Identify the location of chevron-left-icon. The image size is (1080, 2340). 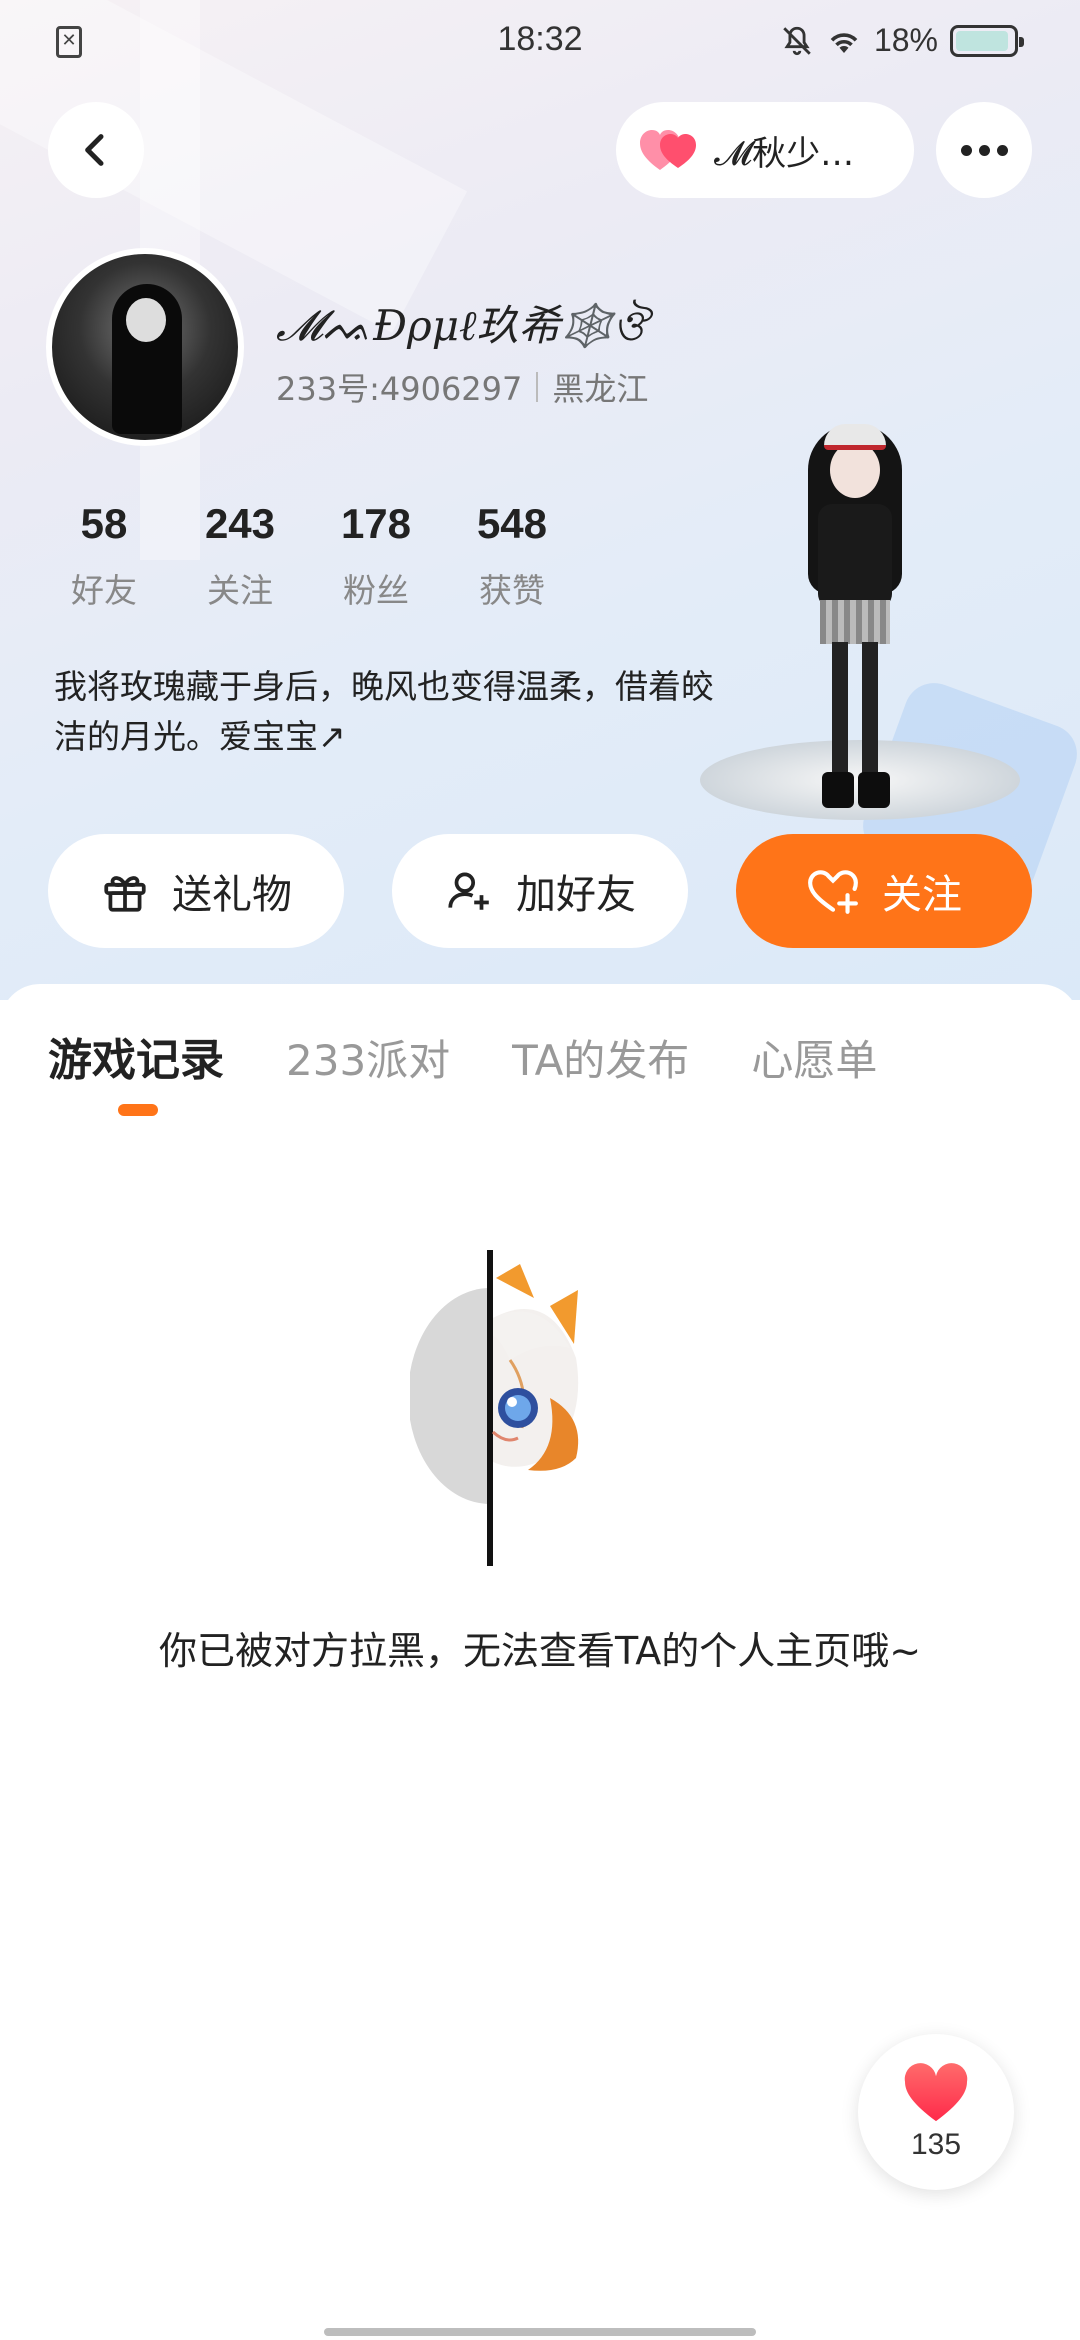
(94, 150).